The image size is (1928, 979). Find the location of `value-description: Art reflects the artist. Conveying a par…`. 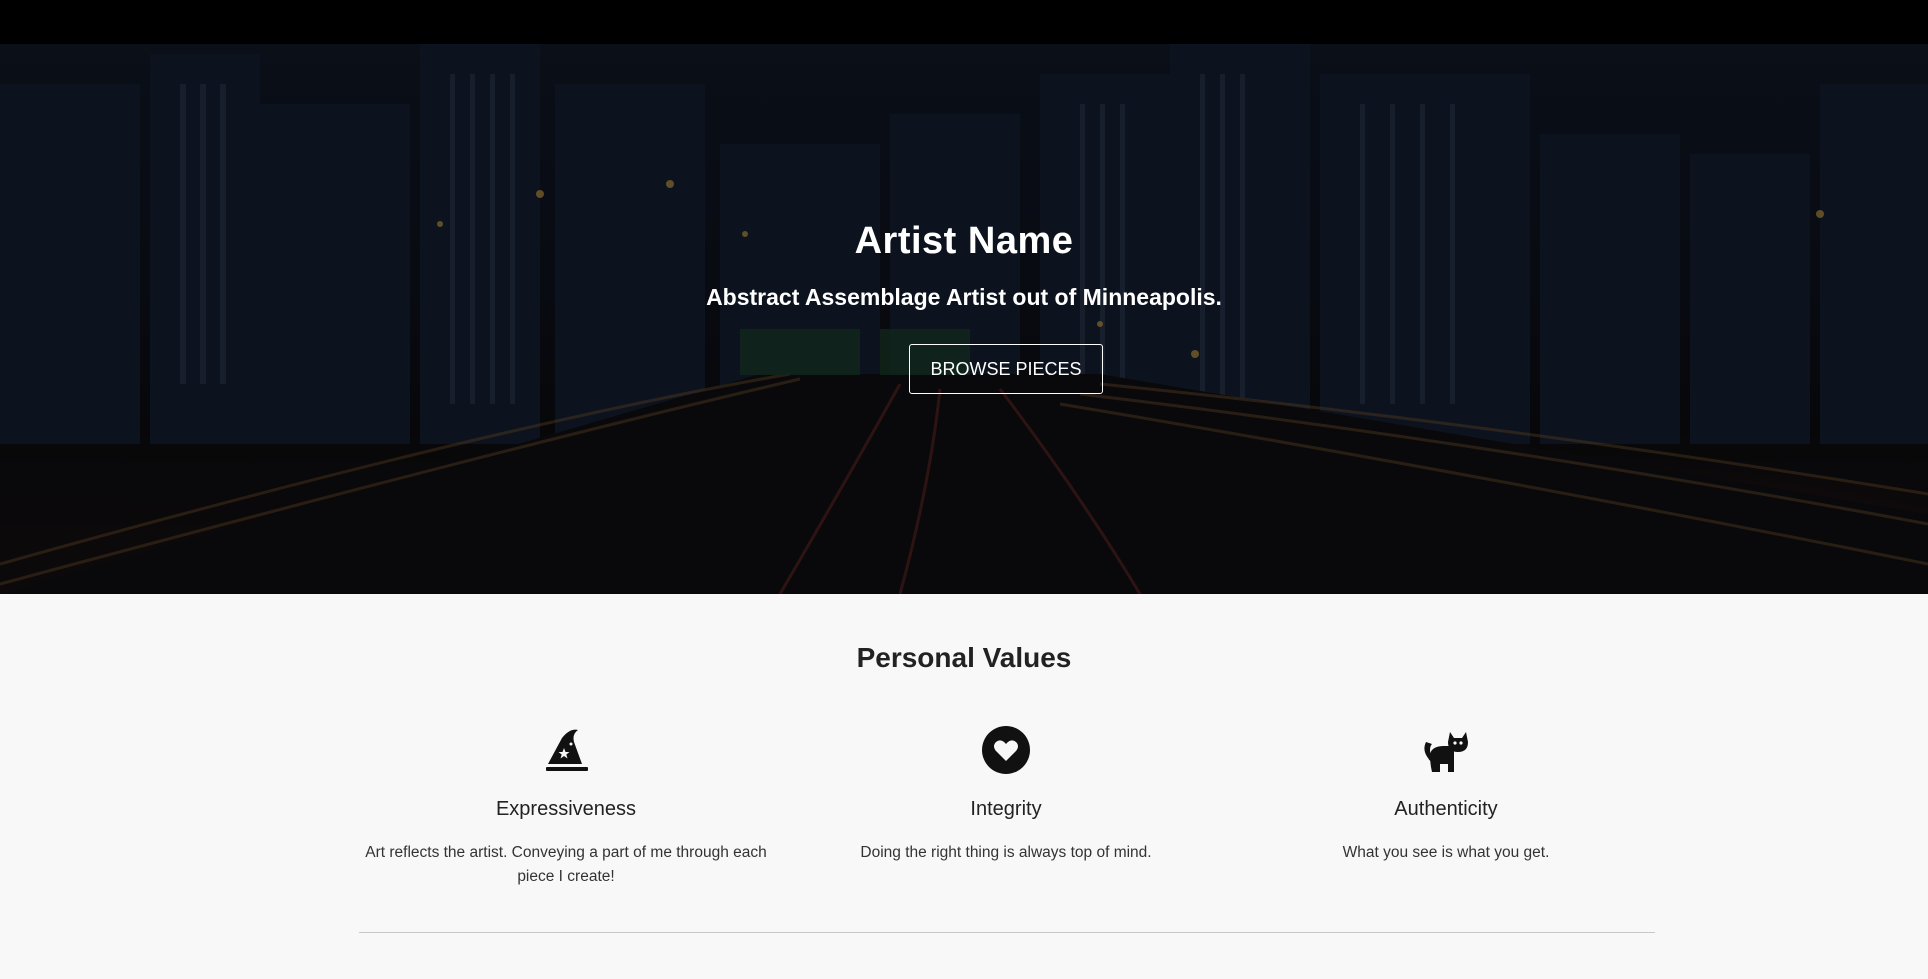

value-description: Art reflects the artist. Conveying a par… is located at coordinates (566, 864).